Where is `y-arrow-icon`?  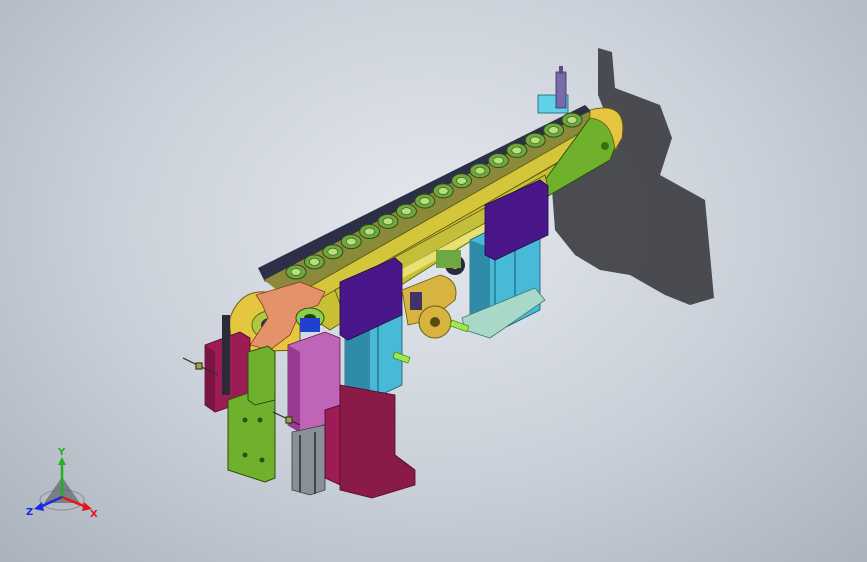 y-arrow-icon is located at coordinates (62, 461).